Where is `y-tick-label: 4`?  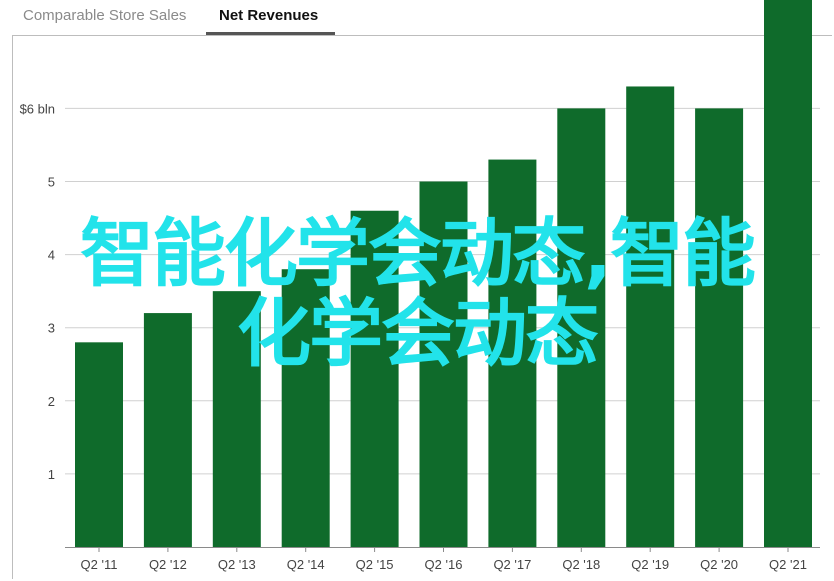 y-tick-label: 4 is located at coordinates (51, 255).